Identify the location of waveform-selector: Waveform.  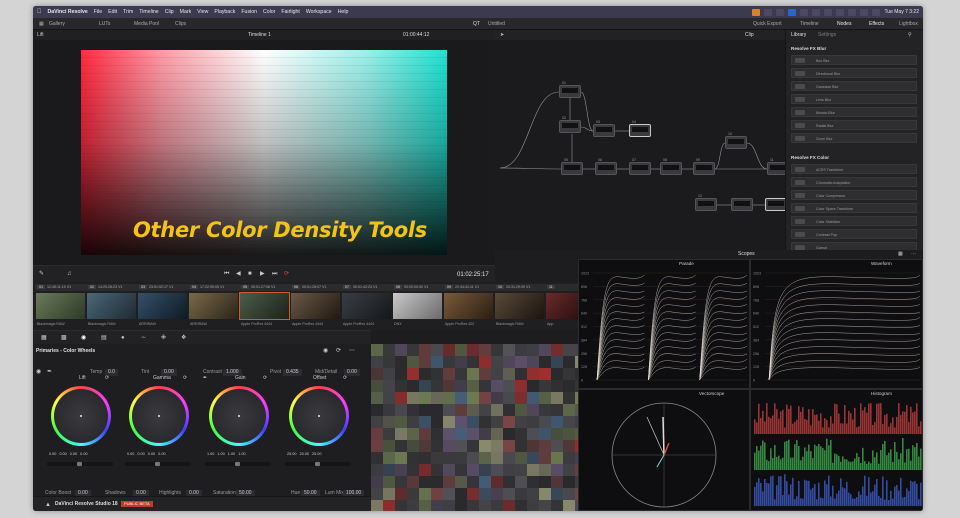
(881, 263).